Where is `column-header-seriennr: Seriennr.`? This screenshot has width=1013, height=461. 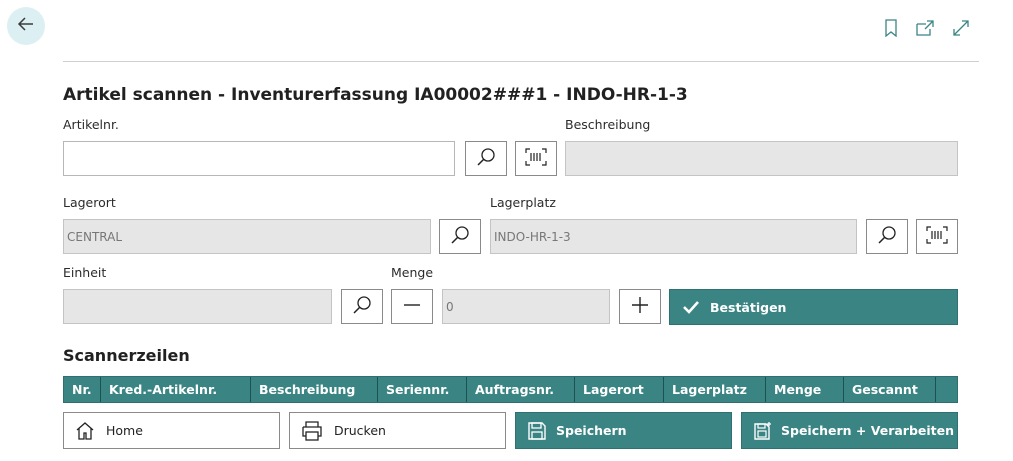 column-header-seriennr: Seriennr. is located at coordinates (422, 389).